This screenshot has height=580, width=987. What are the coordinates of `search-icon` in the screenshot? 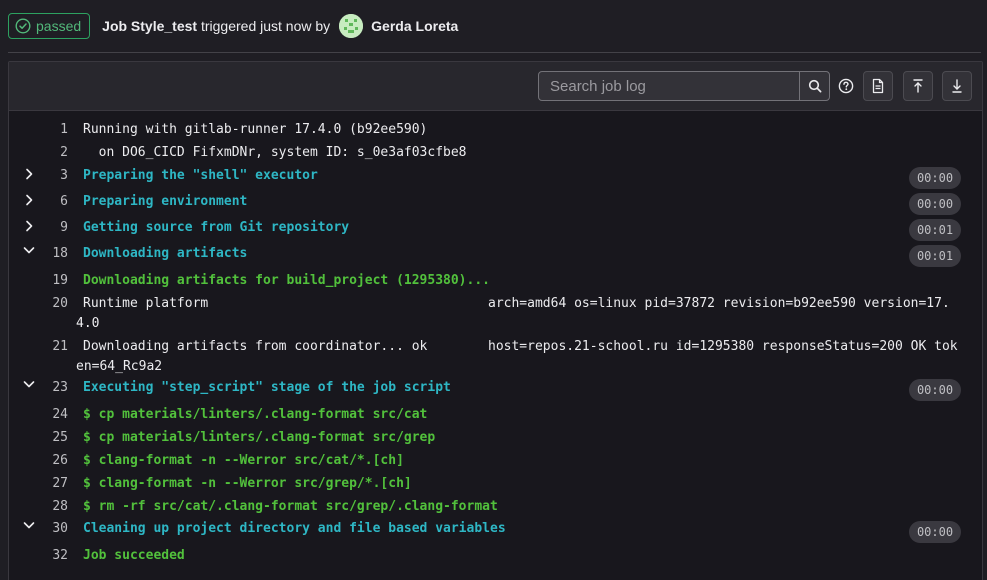 It's located at (814, 86).